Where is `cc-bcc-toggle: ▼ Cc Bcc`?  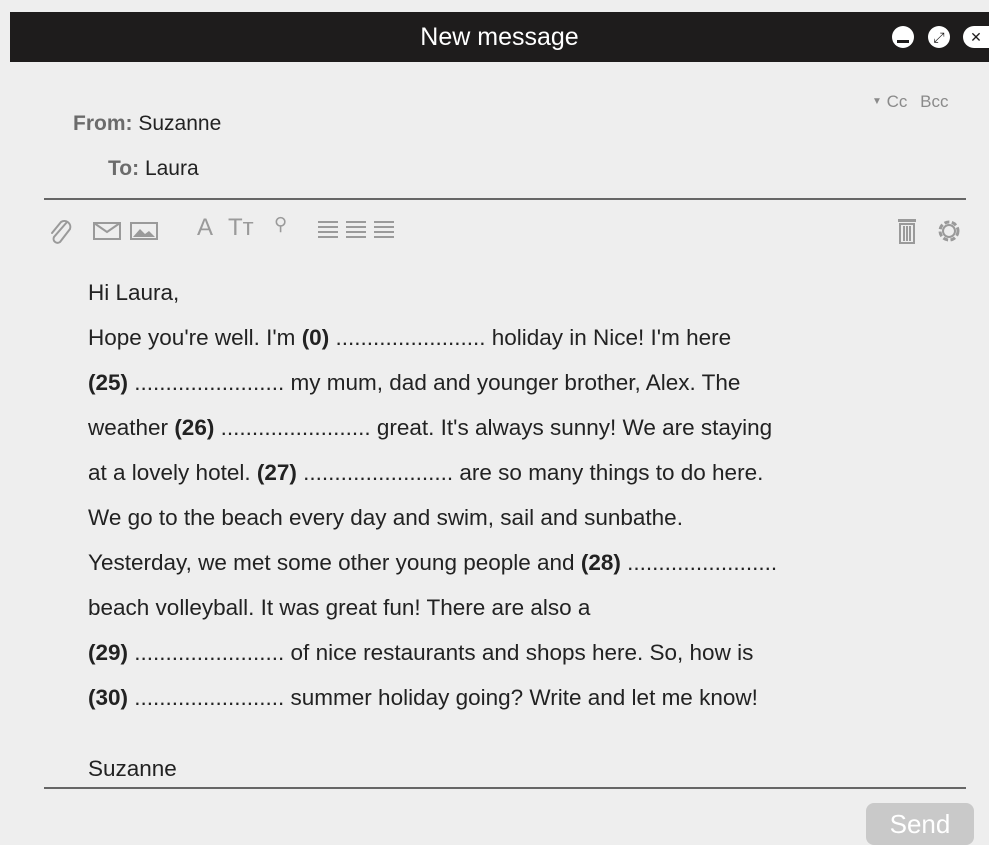
cc-bcc-toggle: ▼ Cc Bcc is located at coordinates (910, 102).